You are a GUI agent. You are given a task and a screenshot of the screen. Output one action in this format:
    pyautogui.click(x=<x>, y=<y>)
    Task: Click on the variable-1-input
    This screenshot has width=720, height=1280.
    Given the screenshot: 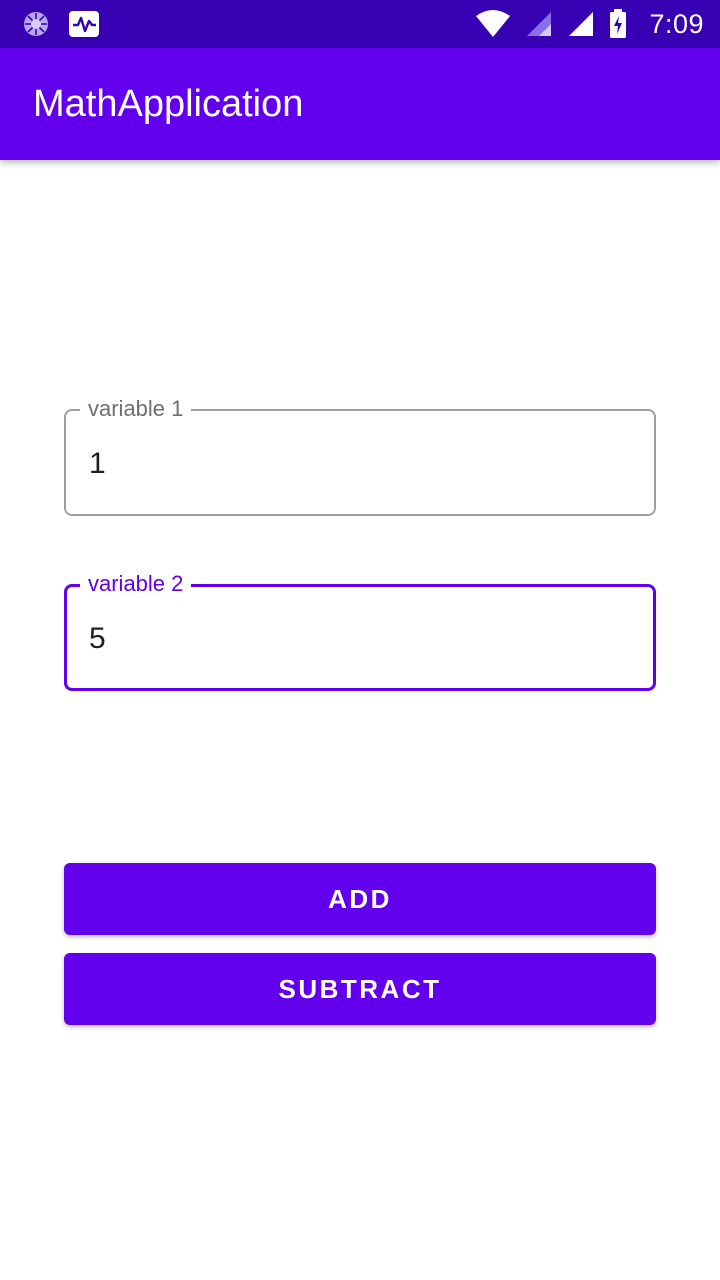 What is the action you would take?
    pyautogui.click(x=359, y=464)
    